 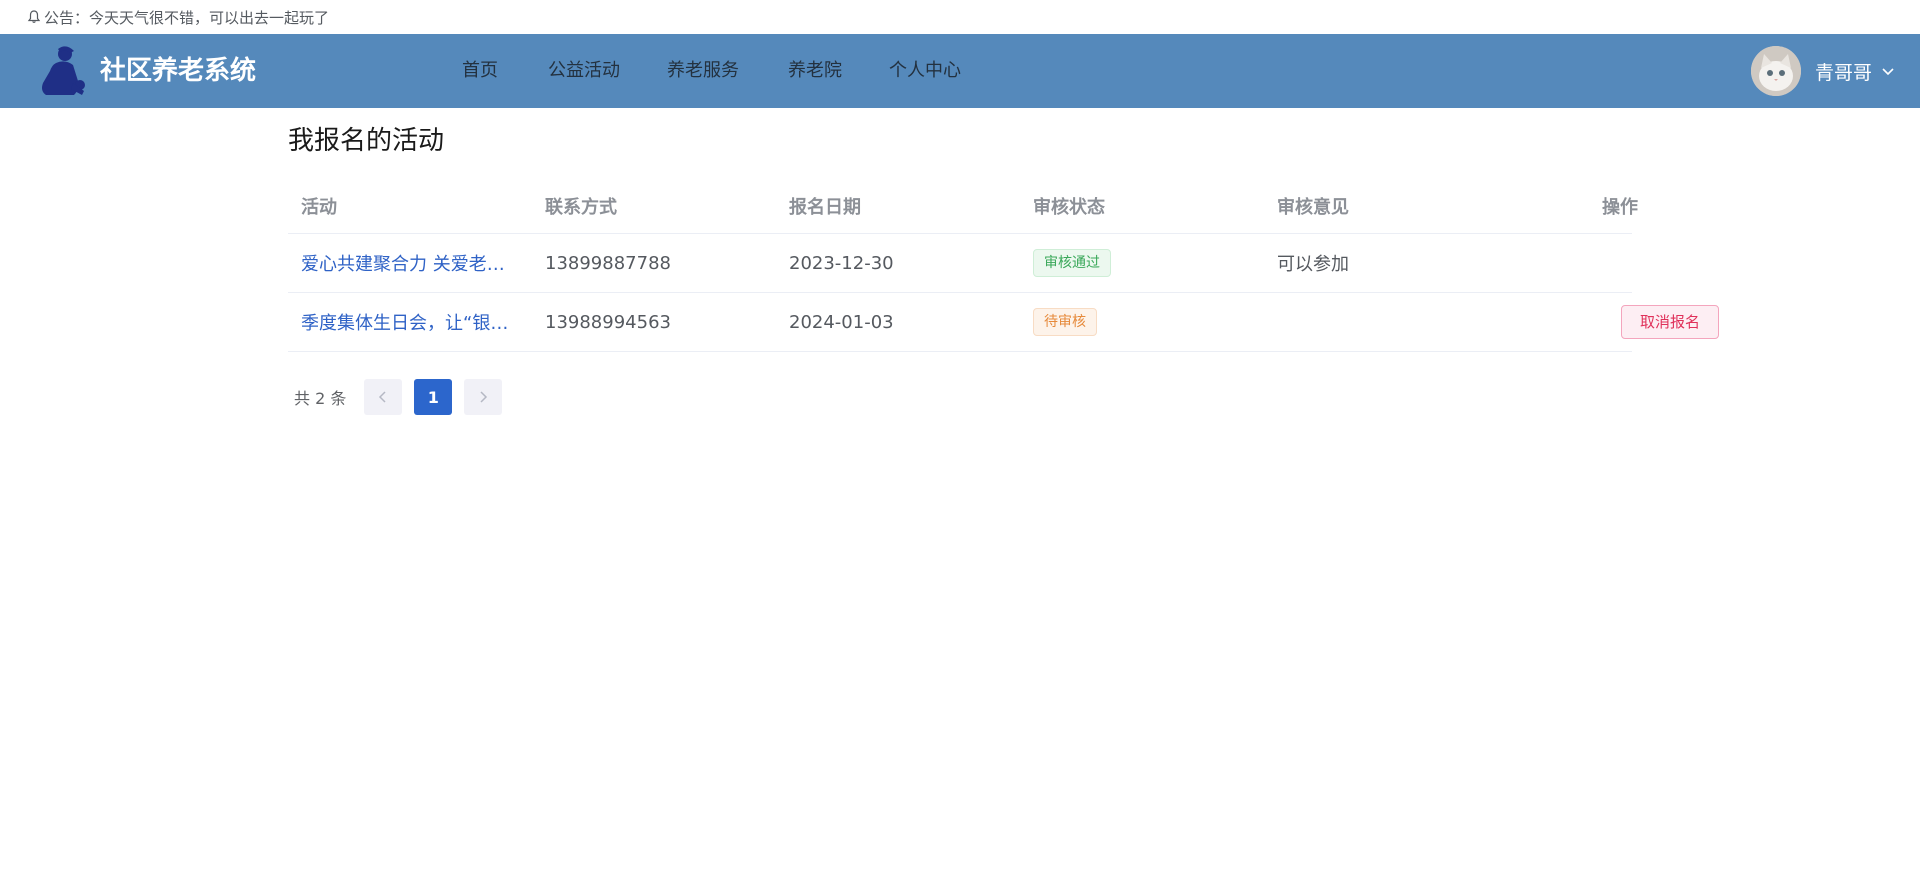 I want to click on cancel-registration-button: 取消报名, so click(x=1670, y=322).